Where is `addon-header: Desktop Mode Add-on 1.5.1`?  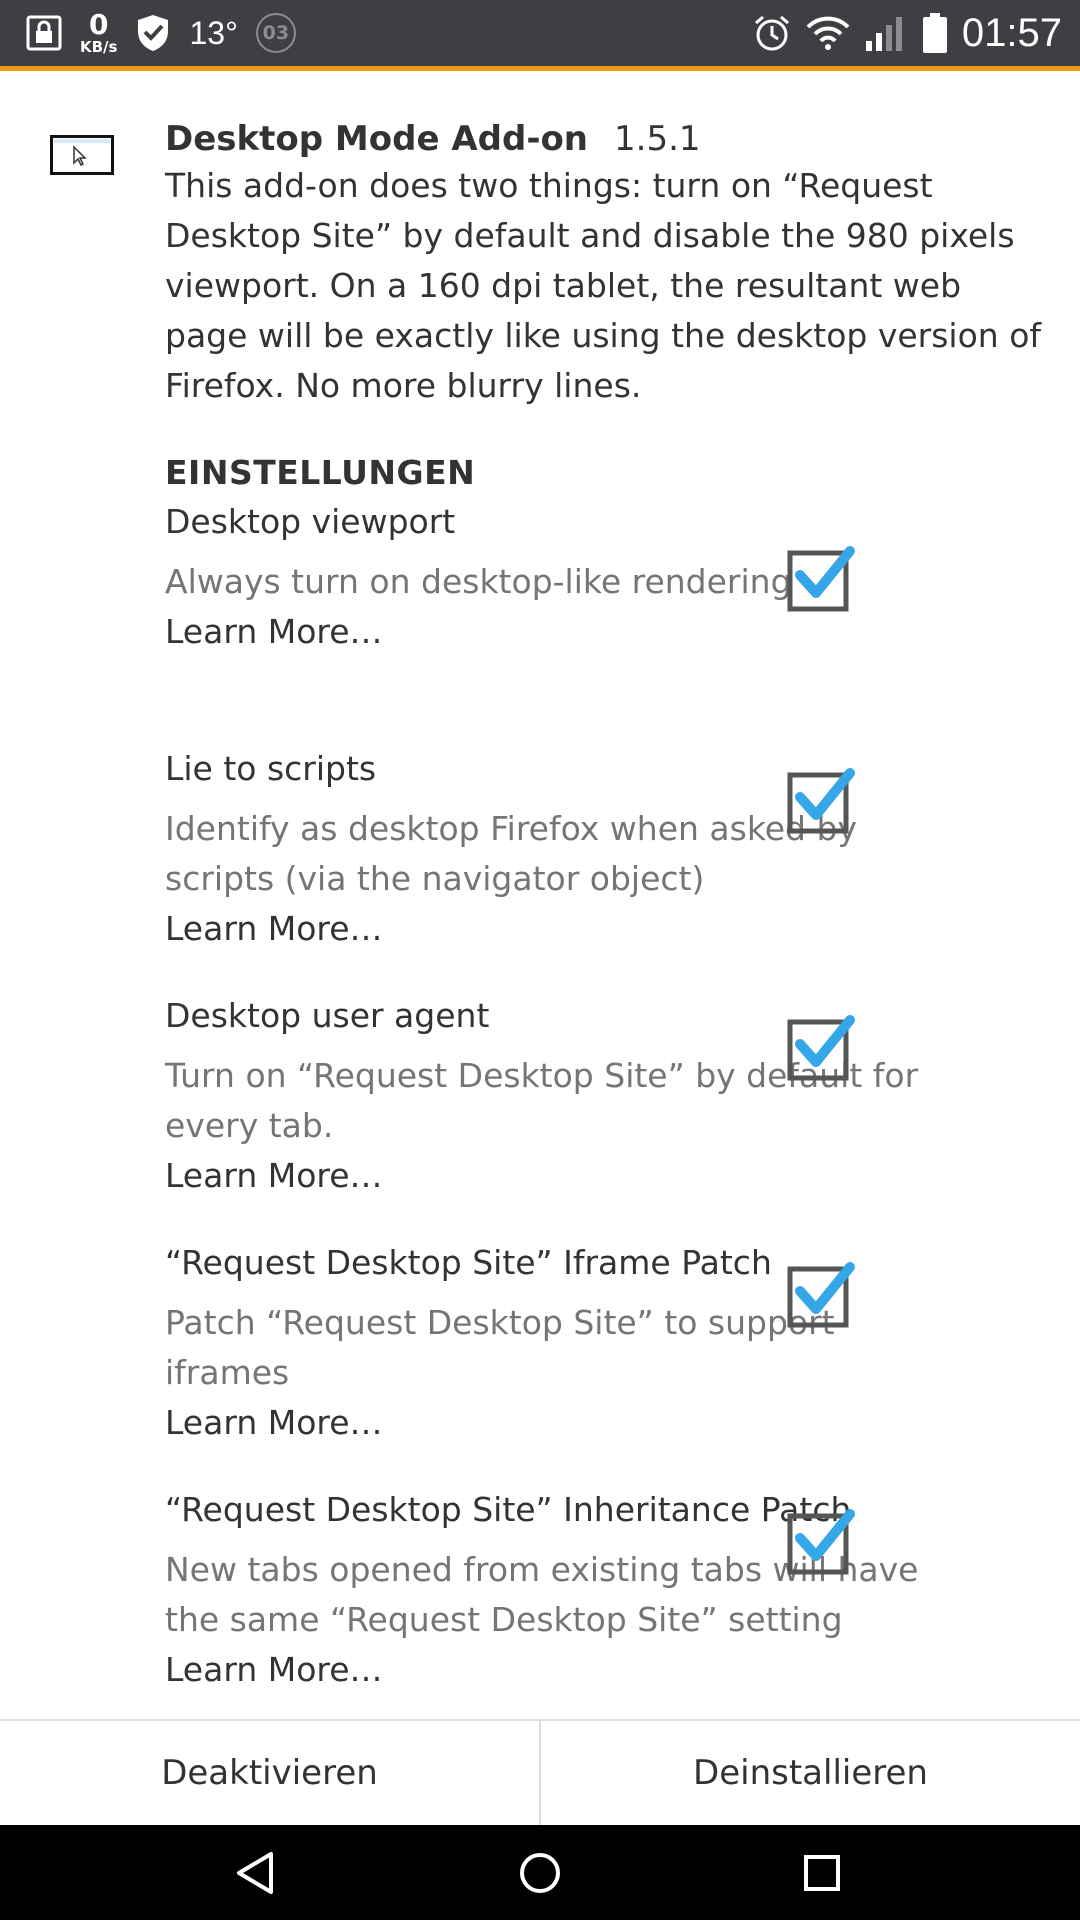
addon-header: Desktop Mode Add-on 1.5.1 is located at coordinates (433, 139).